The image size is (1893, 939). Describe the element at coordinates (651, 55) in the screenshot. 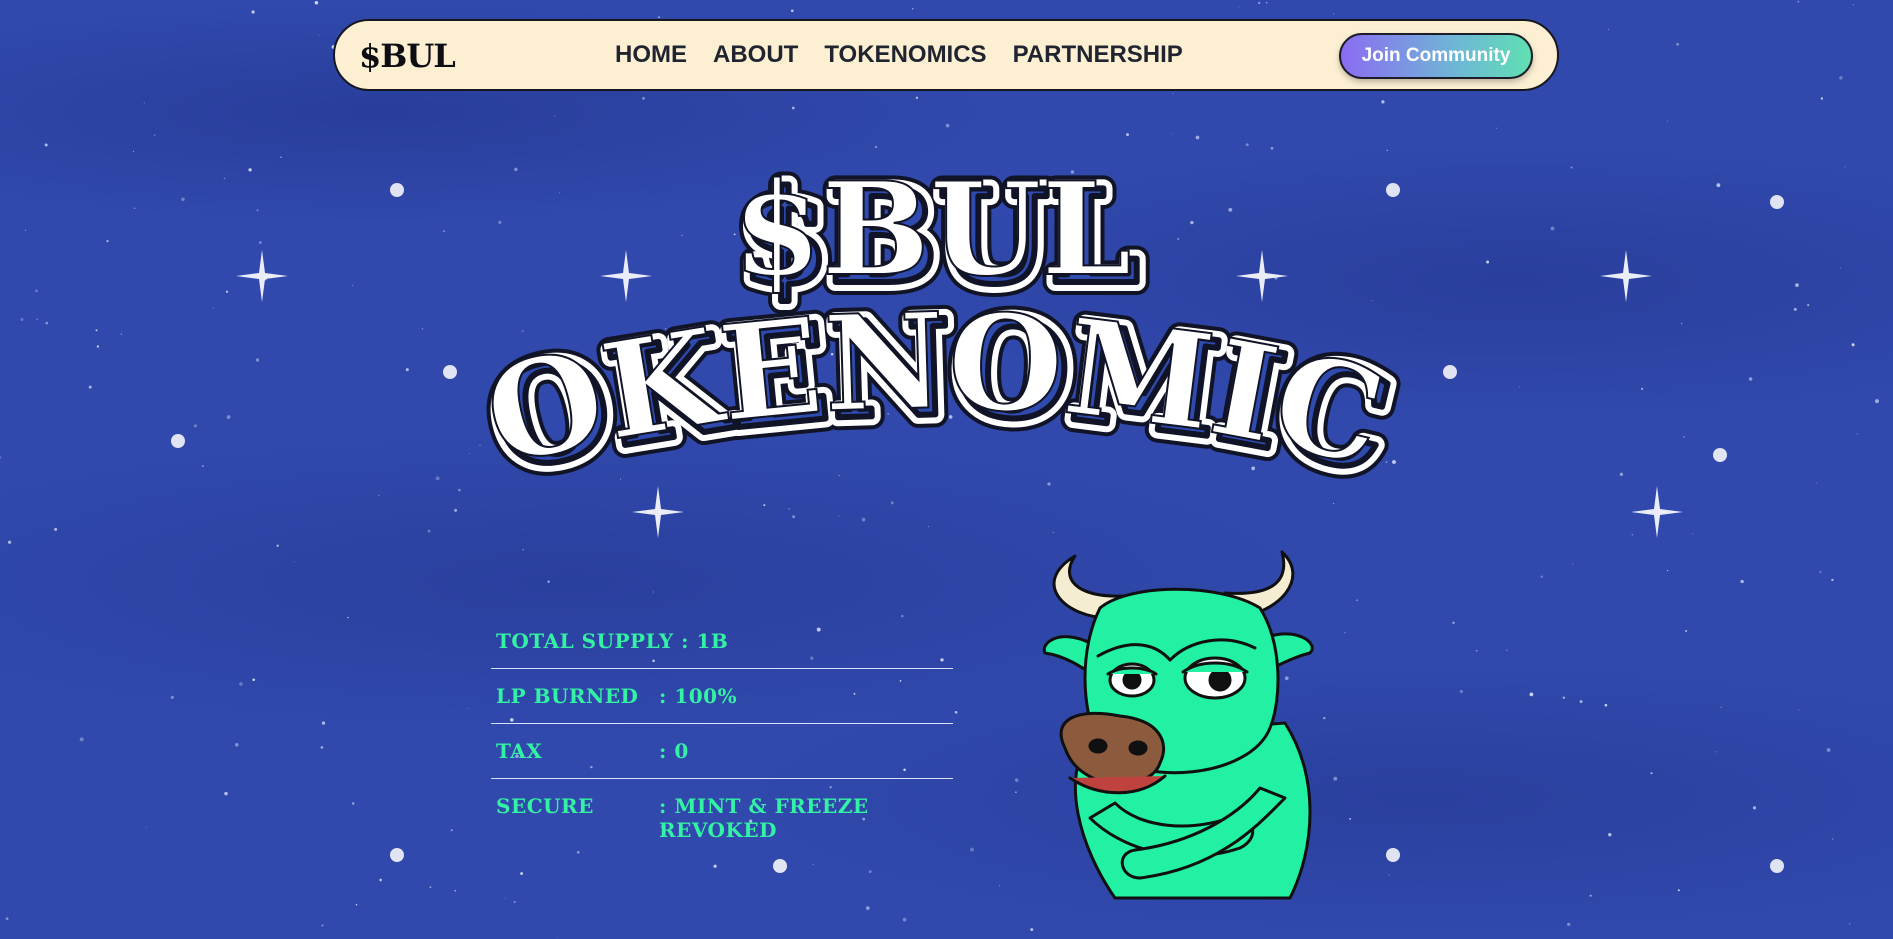

I see `nav-link-home: HOME` at that location.